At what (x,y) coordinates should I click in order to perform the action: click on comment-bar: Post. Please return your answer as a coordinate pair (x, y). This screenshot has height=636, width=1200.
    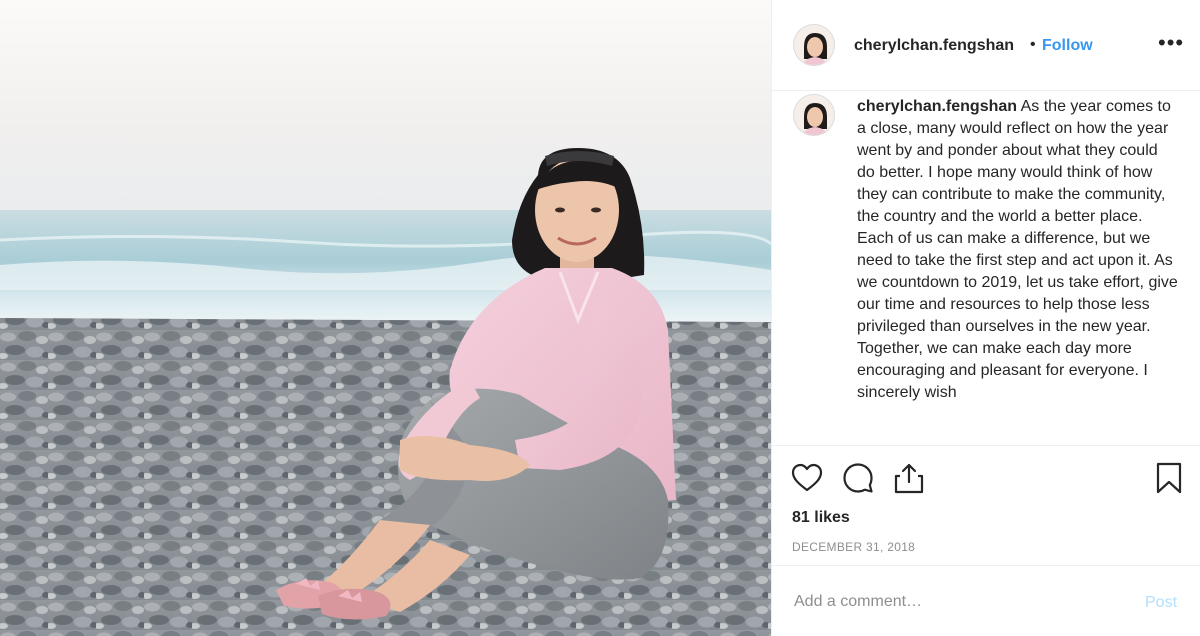
    Looking at the image, I should click on (986, 600).